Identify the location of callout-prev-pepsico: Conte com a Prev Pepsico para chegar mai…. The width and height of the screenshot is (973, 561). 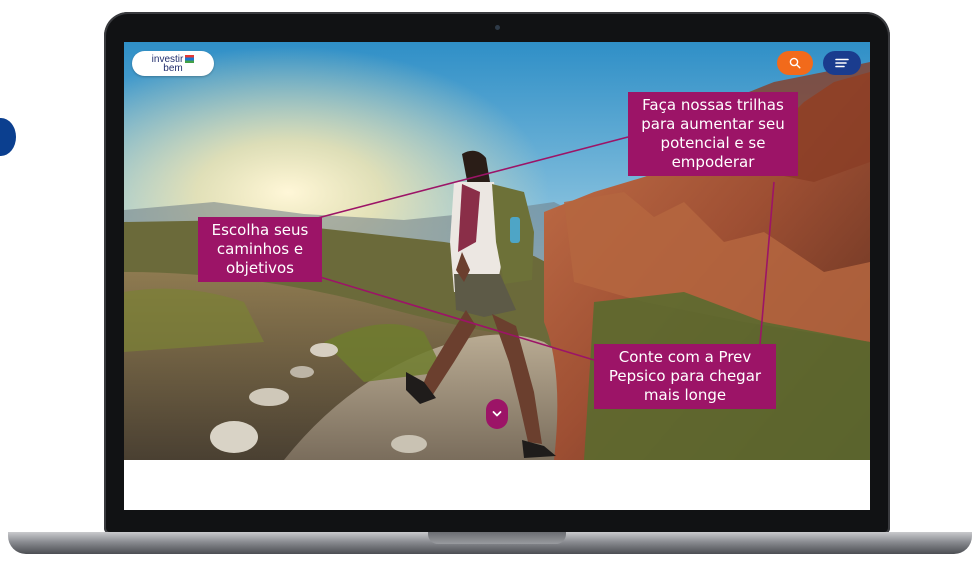
(685, 376).